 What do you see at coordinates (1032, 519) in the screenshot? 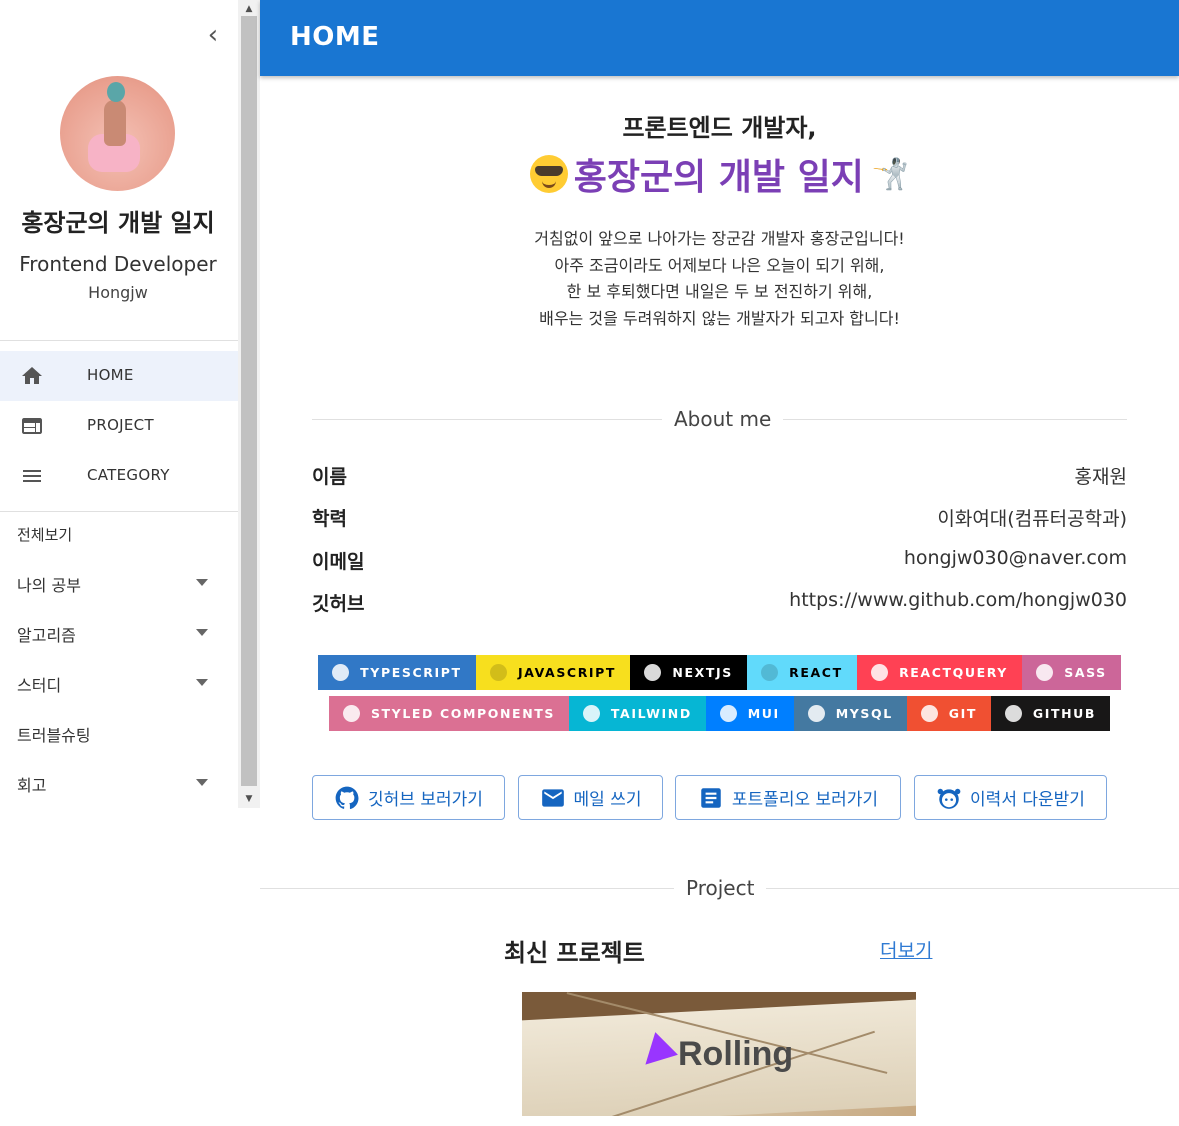
I see `about-value-education: 이화여대(컴퓨터공학과)` at bounding box center [1032, 519].